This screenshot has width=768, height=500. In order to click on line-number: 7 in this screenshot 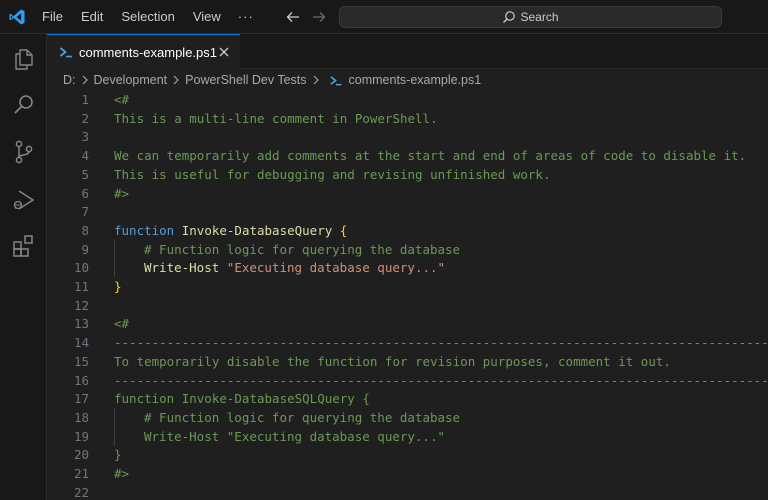, I will do `click(85, 212)`.